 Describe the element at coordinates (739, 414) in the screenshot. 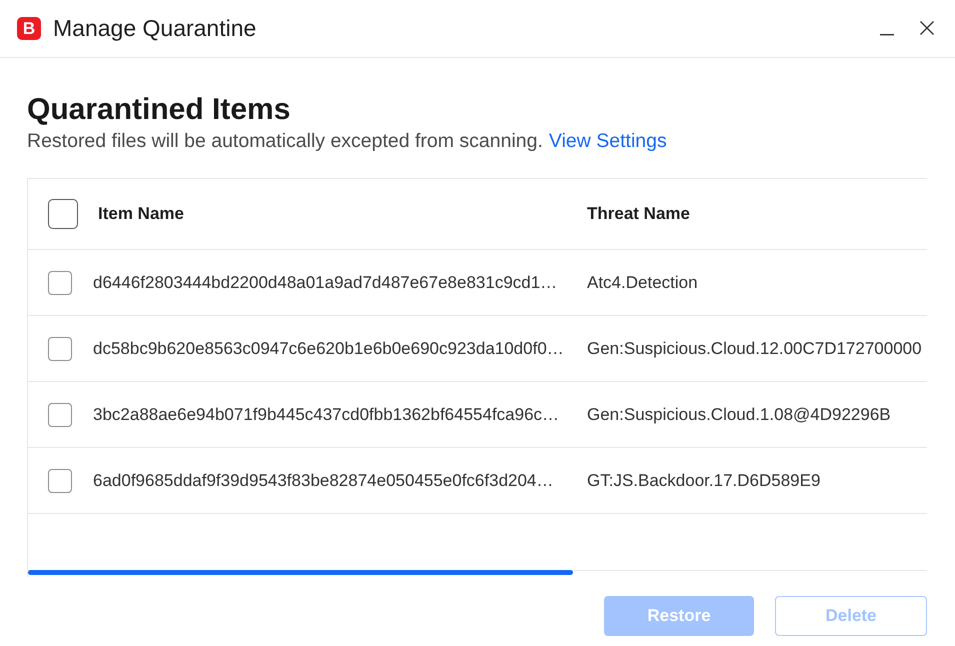

I see `table-cell-text: Gen:Suspicious.Cloud.1.08@4D92296B` at that location.